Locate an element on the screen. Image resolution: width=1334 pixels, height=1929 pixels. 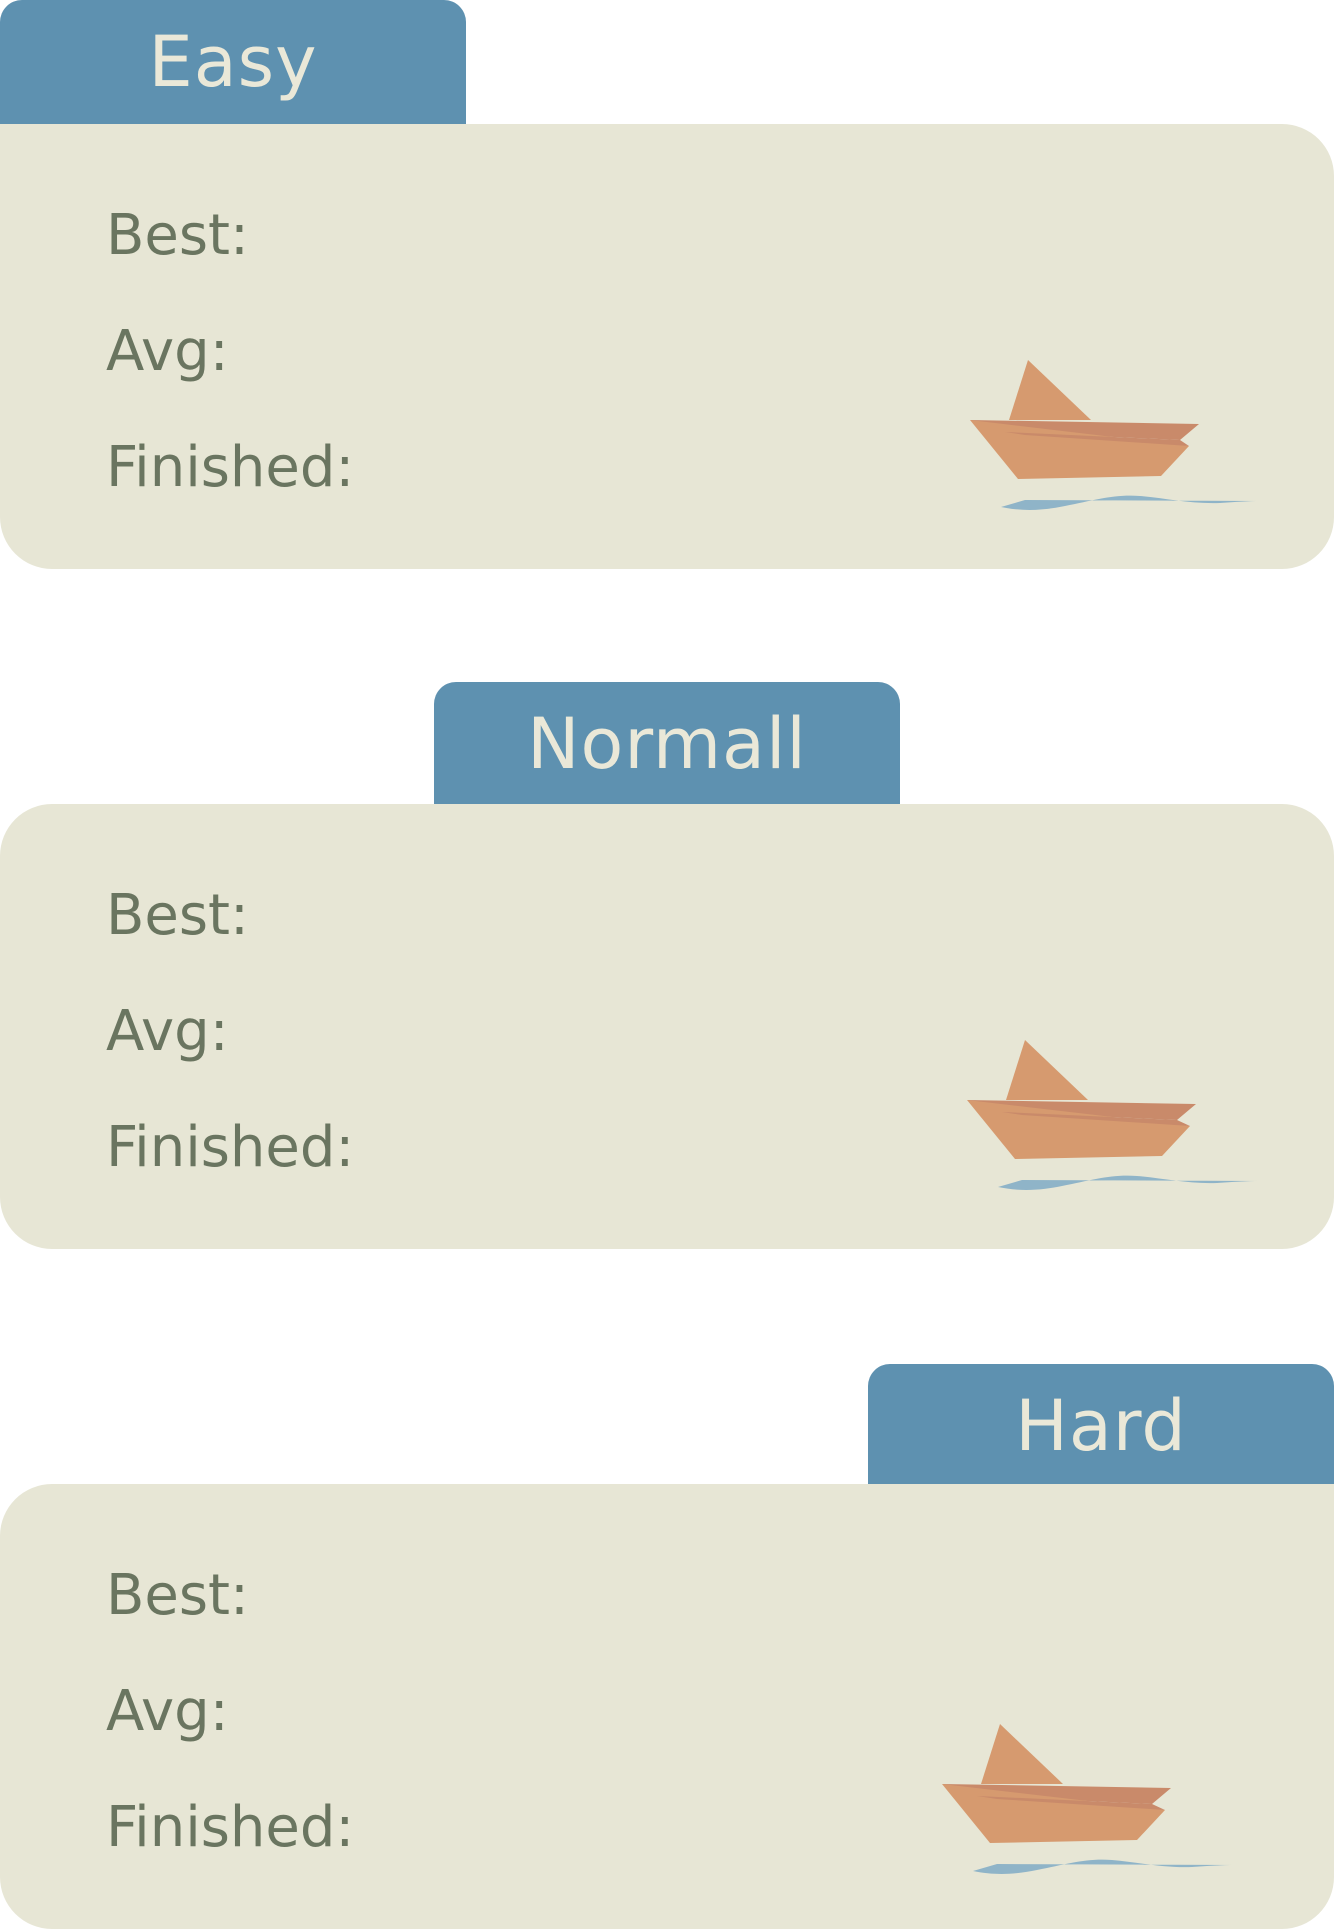
tab-normal: Normall is located at coordinates (667, 744).